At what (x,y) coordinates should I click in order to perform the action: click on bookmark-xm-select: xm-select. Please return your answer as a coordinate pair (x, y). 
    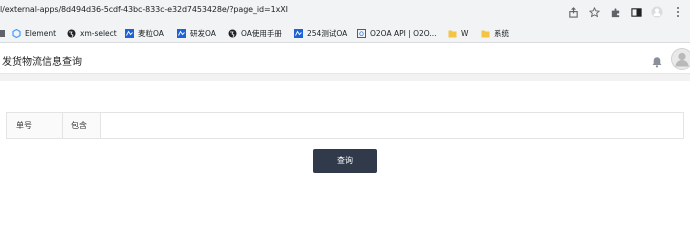
    Looking at the image, I should click on (92, 33).